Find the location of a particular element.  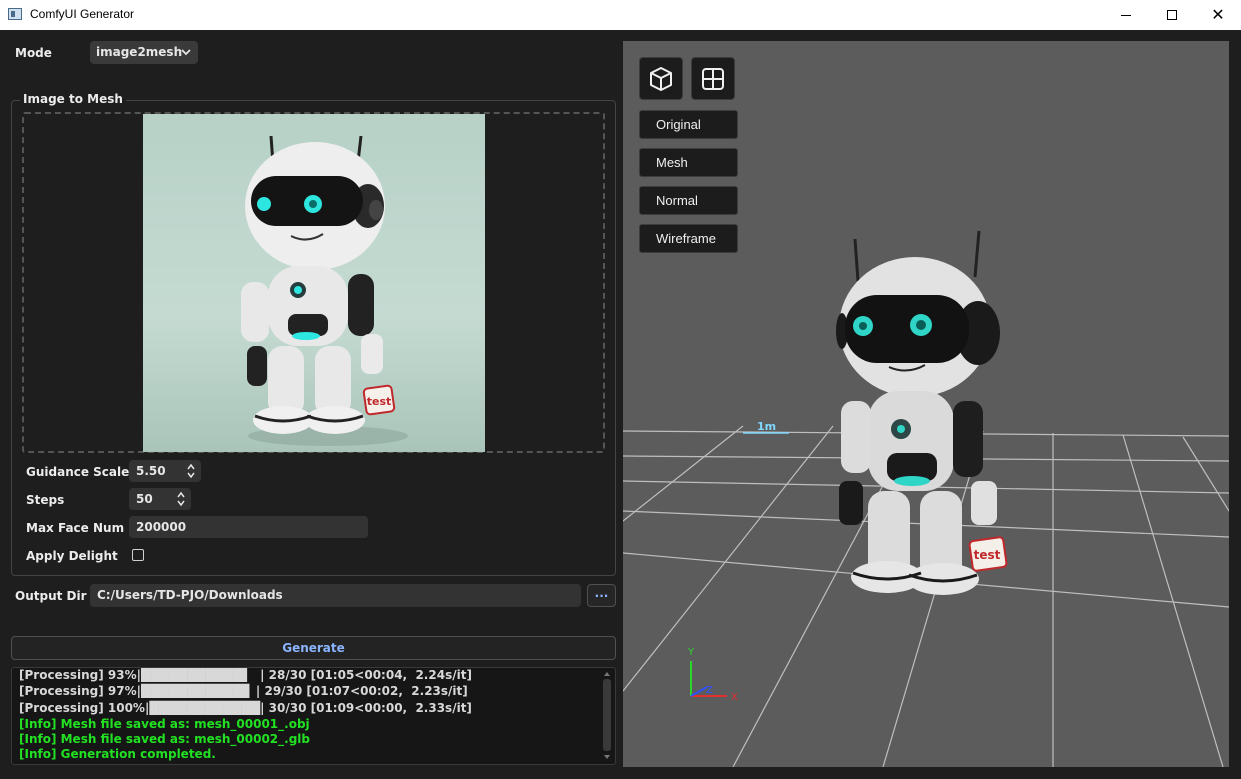

view-wireframe-label: Wireframe is located at coordinates (686, 238).